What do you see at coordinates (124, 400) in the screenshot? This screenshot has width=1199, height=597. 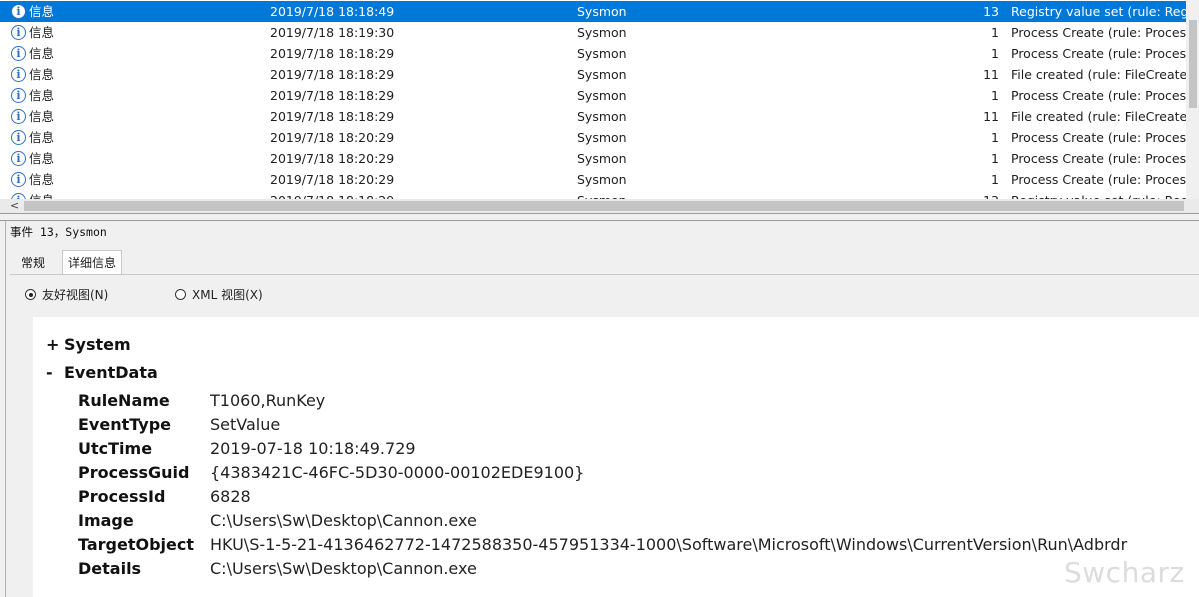 I see `field-key: RuleName` at bounding box center [124, 400].